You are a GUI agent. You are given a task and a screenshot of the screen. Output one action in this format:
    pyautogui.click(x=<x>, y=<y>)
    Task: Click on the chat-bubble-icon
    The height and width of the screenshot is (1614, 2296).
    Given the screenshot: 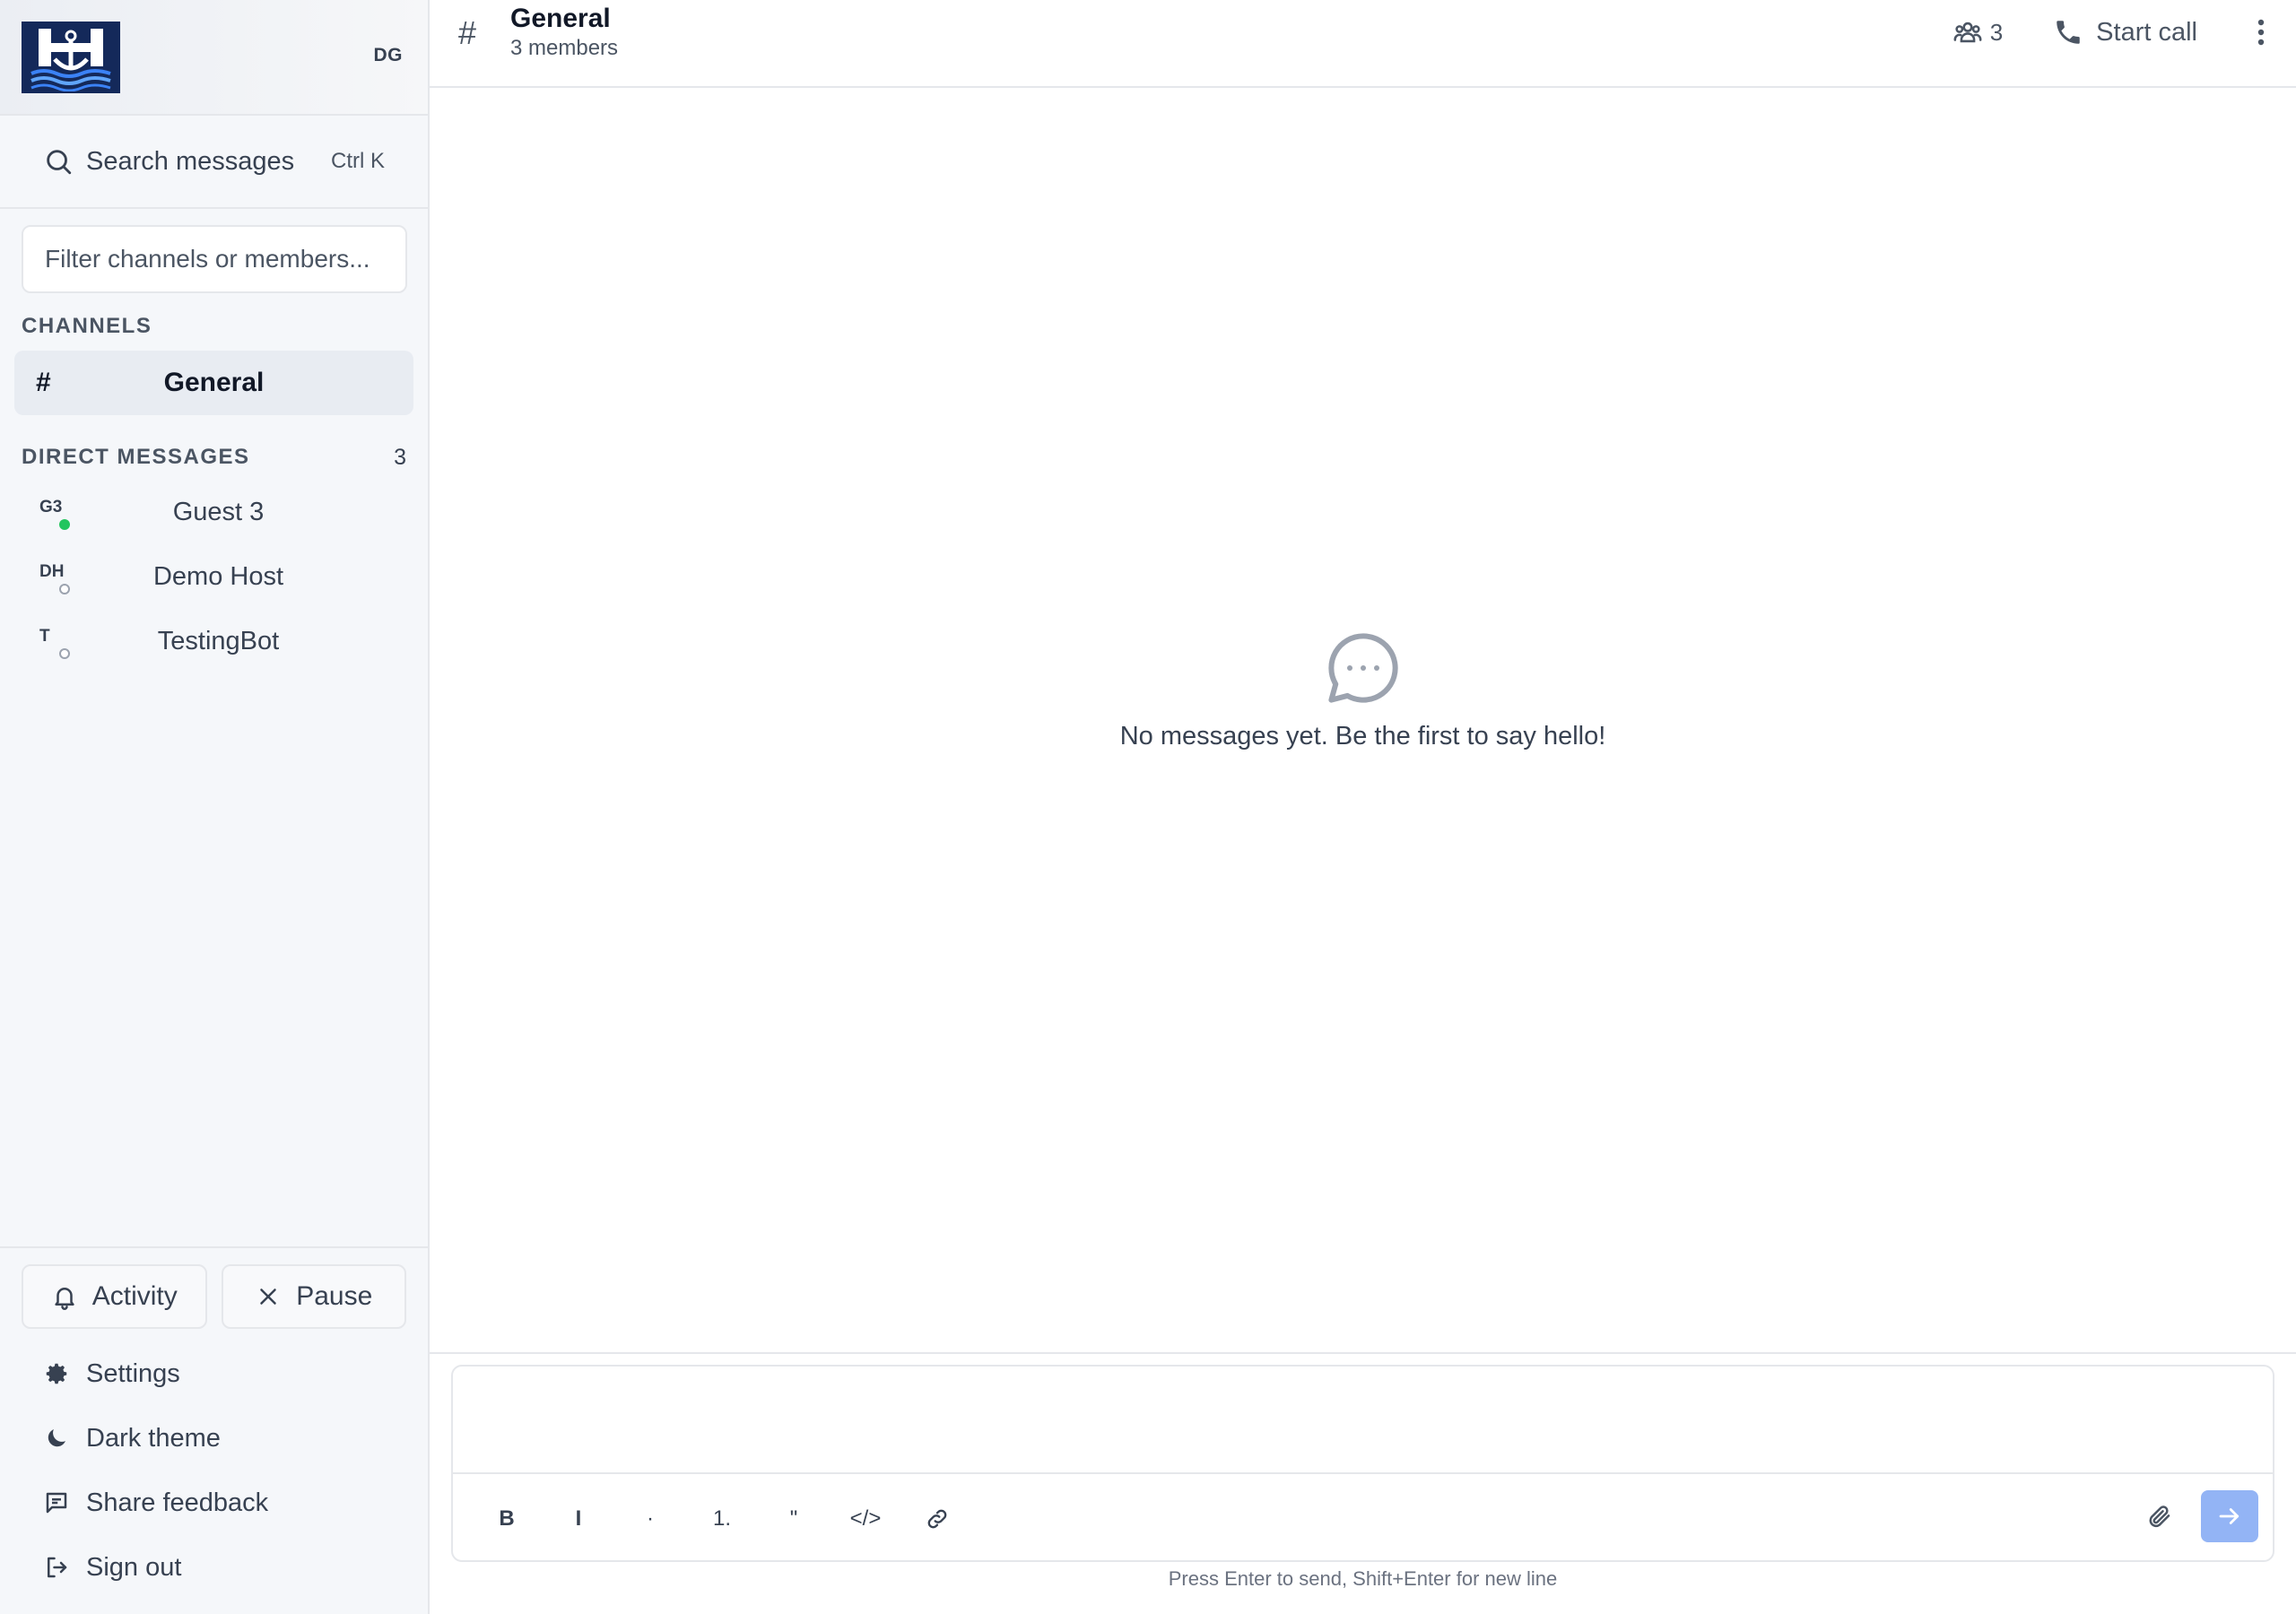 What is the action you would take?
    pyautogui.click(x=1362, y=668)
    